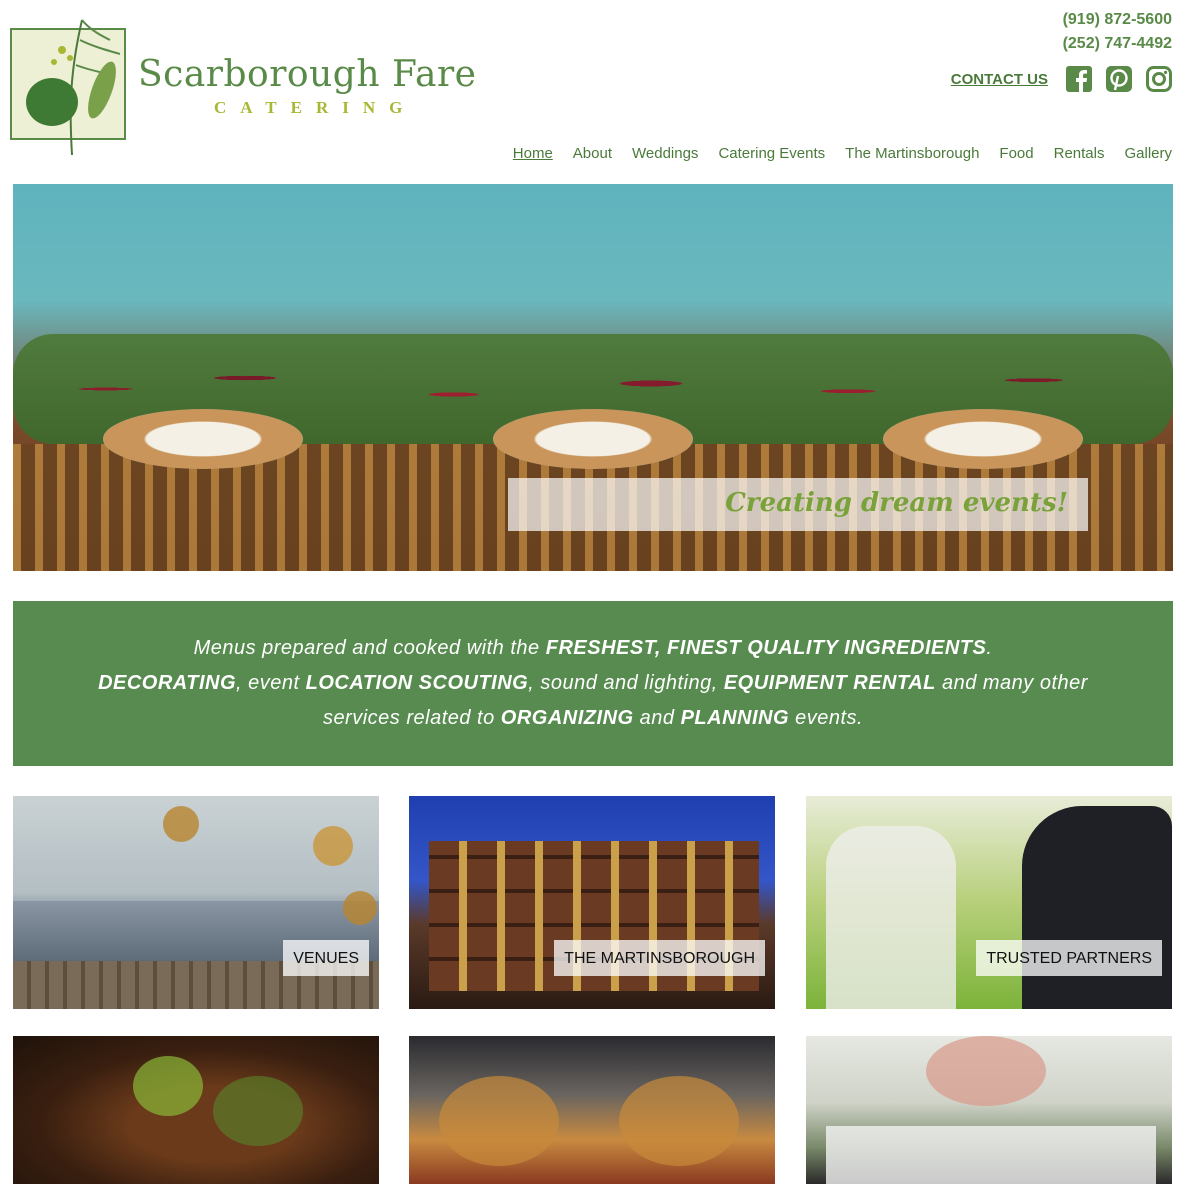  I want to click on hero-caption: Creating dream events!, so click(798, 504).